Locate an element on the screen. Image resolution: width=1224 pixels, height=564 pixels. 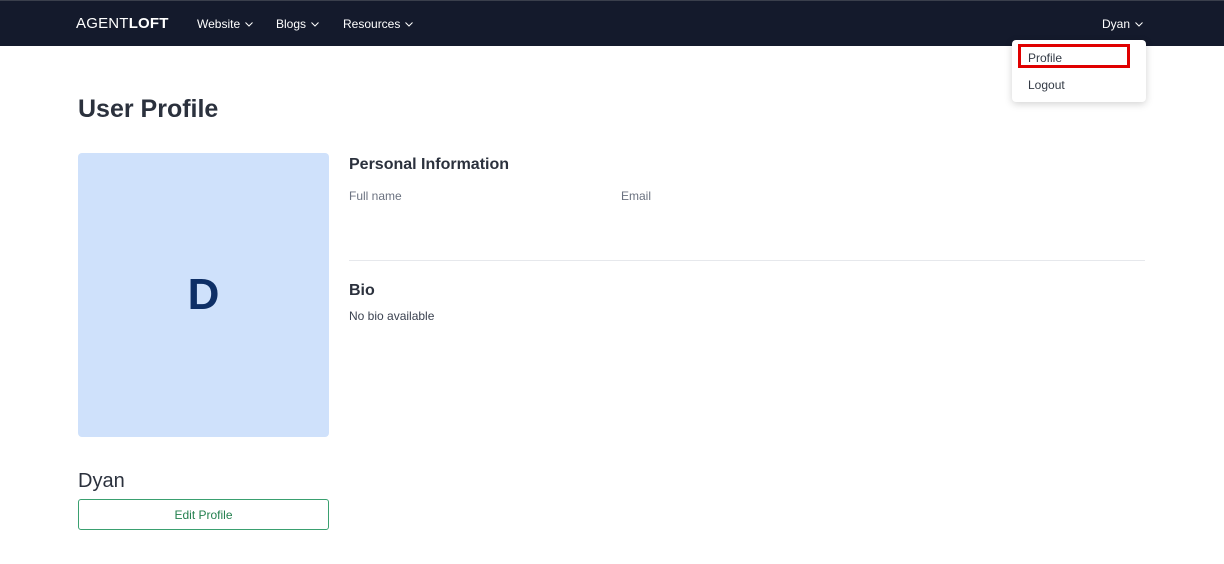
section-divider is located at coordinates (747, 260).